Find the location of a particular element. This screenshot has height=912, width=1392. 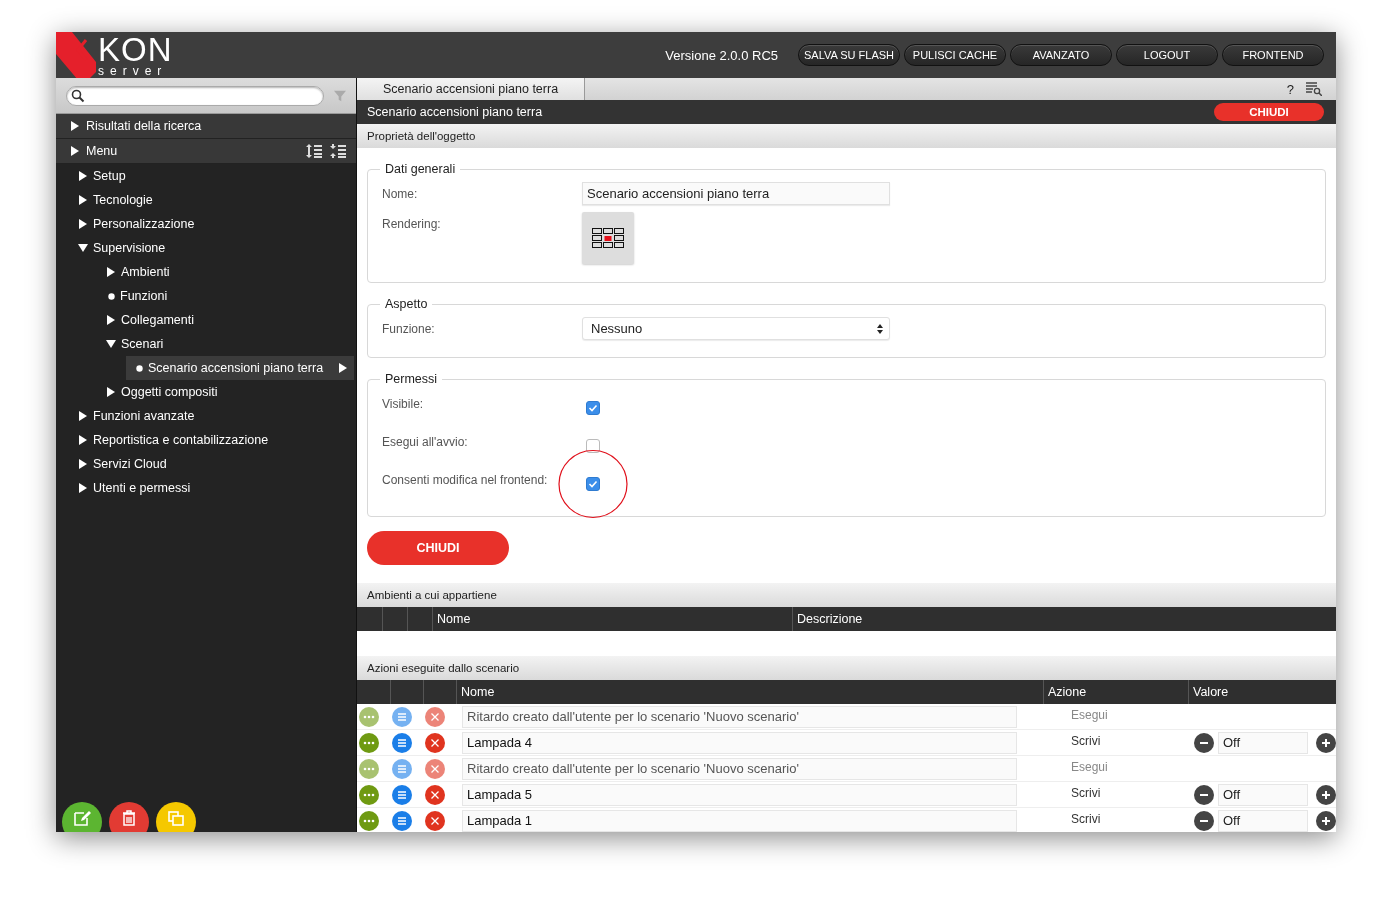

field-label: Nome: is located at coordinates (400, 193).